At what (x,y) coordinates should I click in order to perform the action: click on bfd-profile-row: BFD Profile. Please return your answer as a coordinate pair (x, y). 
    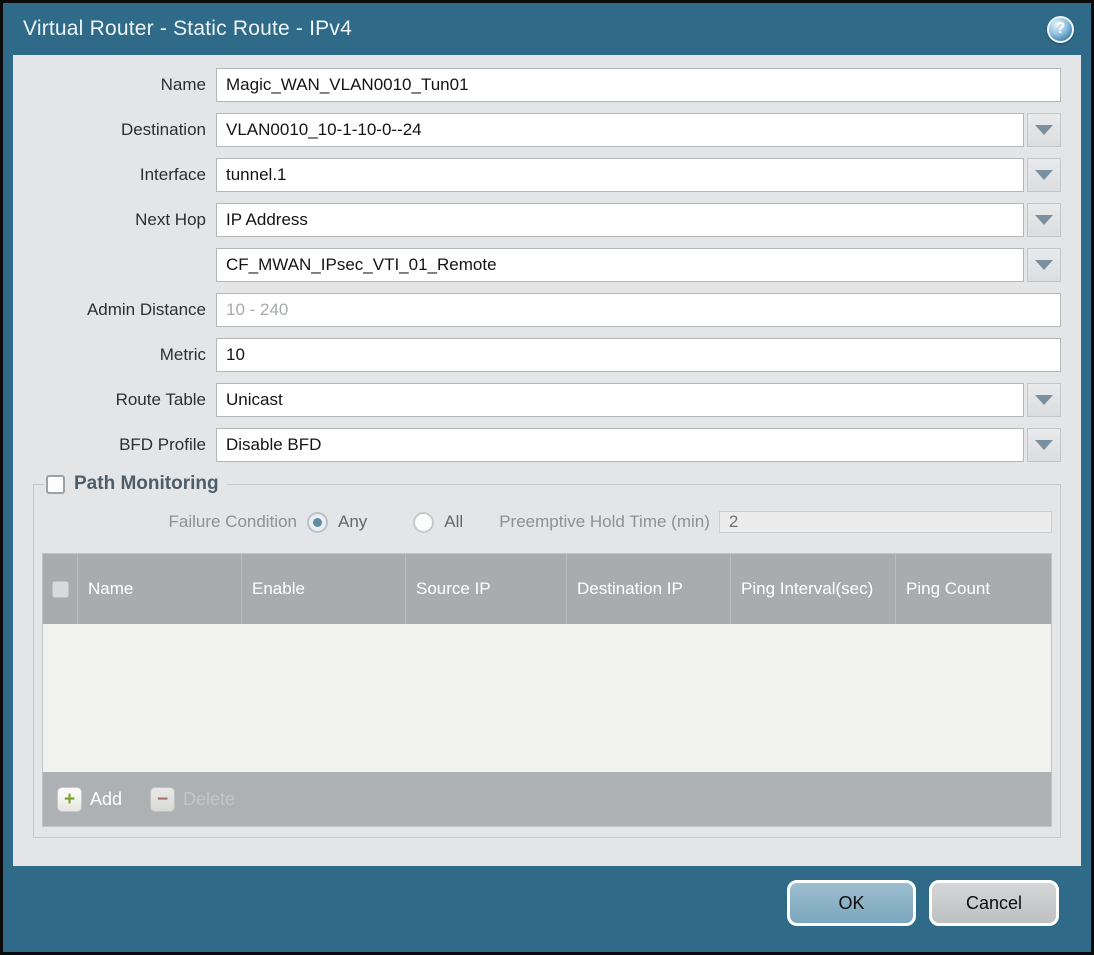
    Looking at the image, I should click on (547, 445).